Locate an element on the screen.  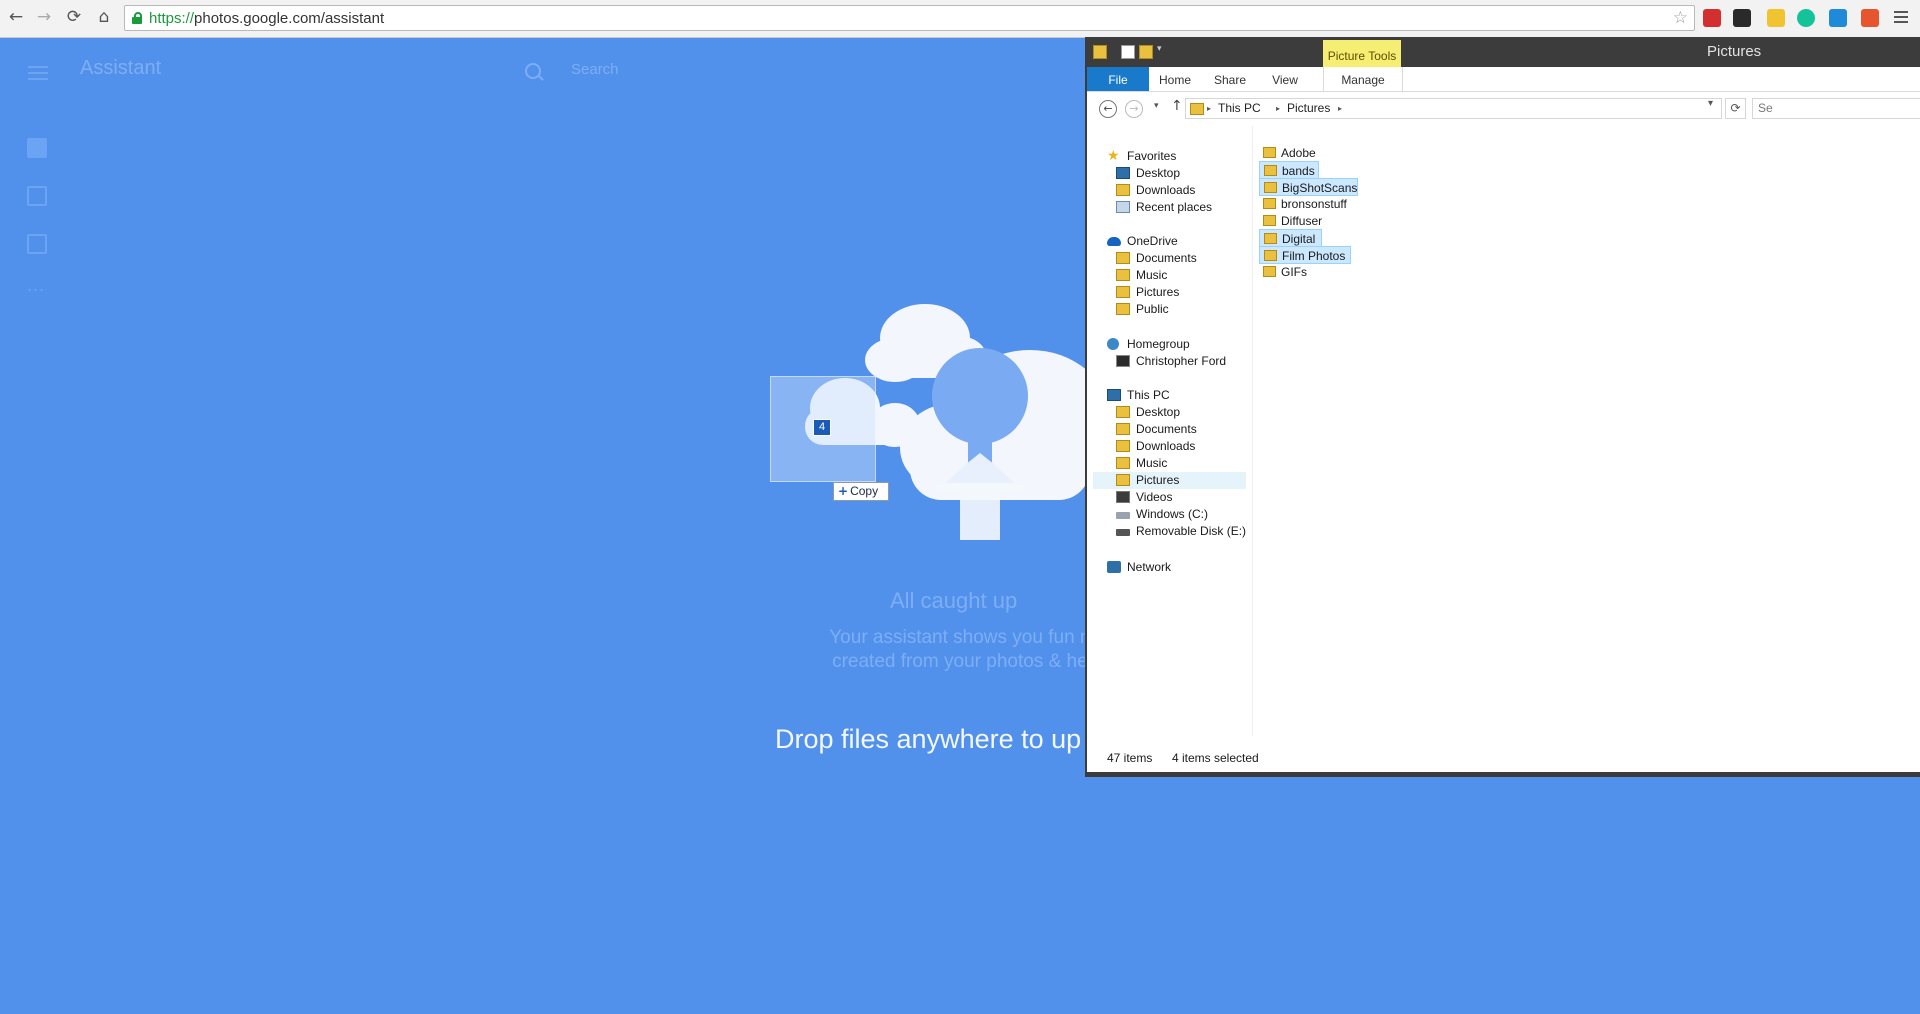
home-icon: ⌂ is located at coordinates (104, 17).